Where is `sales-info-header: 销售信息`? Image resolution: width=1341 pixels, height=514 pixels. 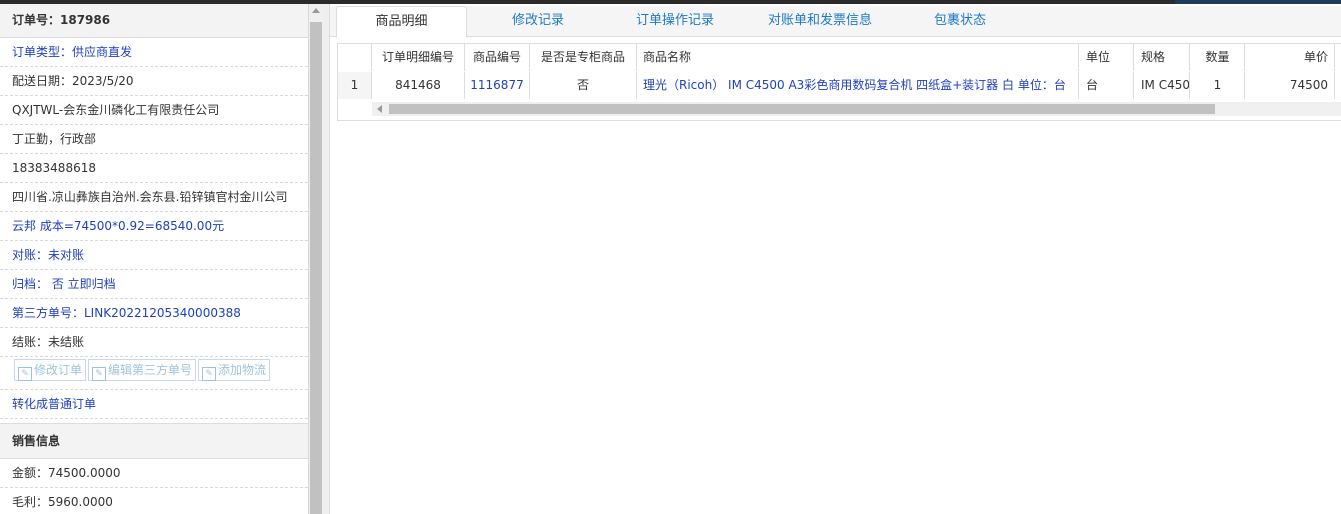
sales-info-header: 销售信息 is located at coordinates (154, 441).